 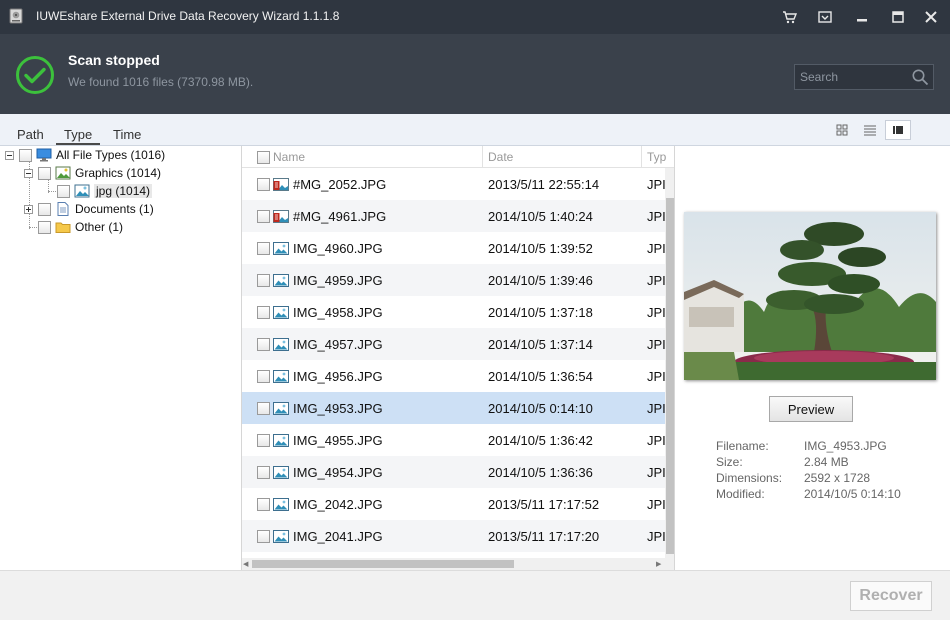 I want to click on file-name: IMG_4959.JPG, so click(x=338, y=280).